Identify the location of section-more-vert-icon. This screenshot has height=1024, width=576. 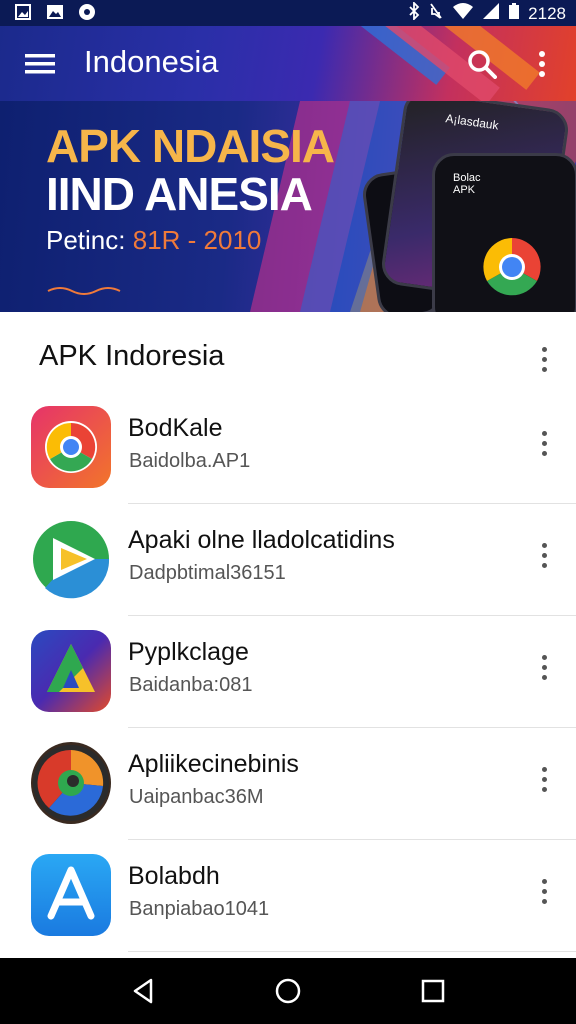
(544, 359).